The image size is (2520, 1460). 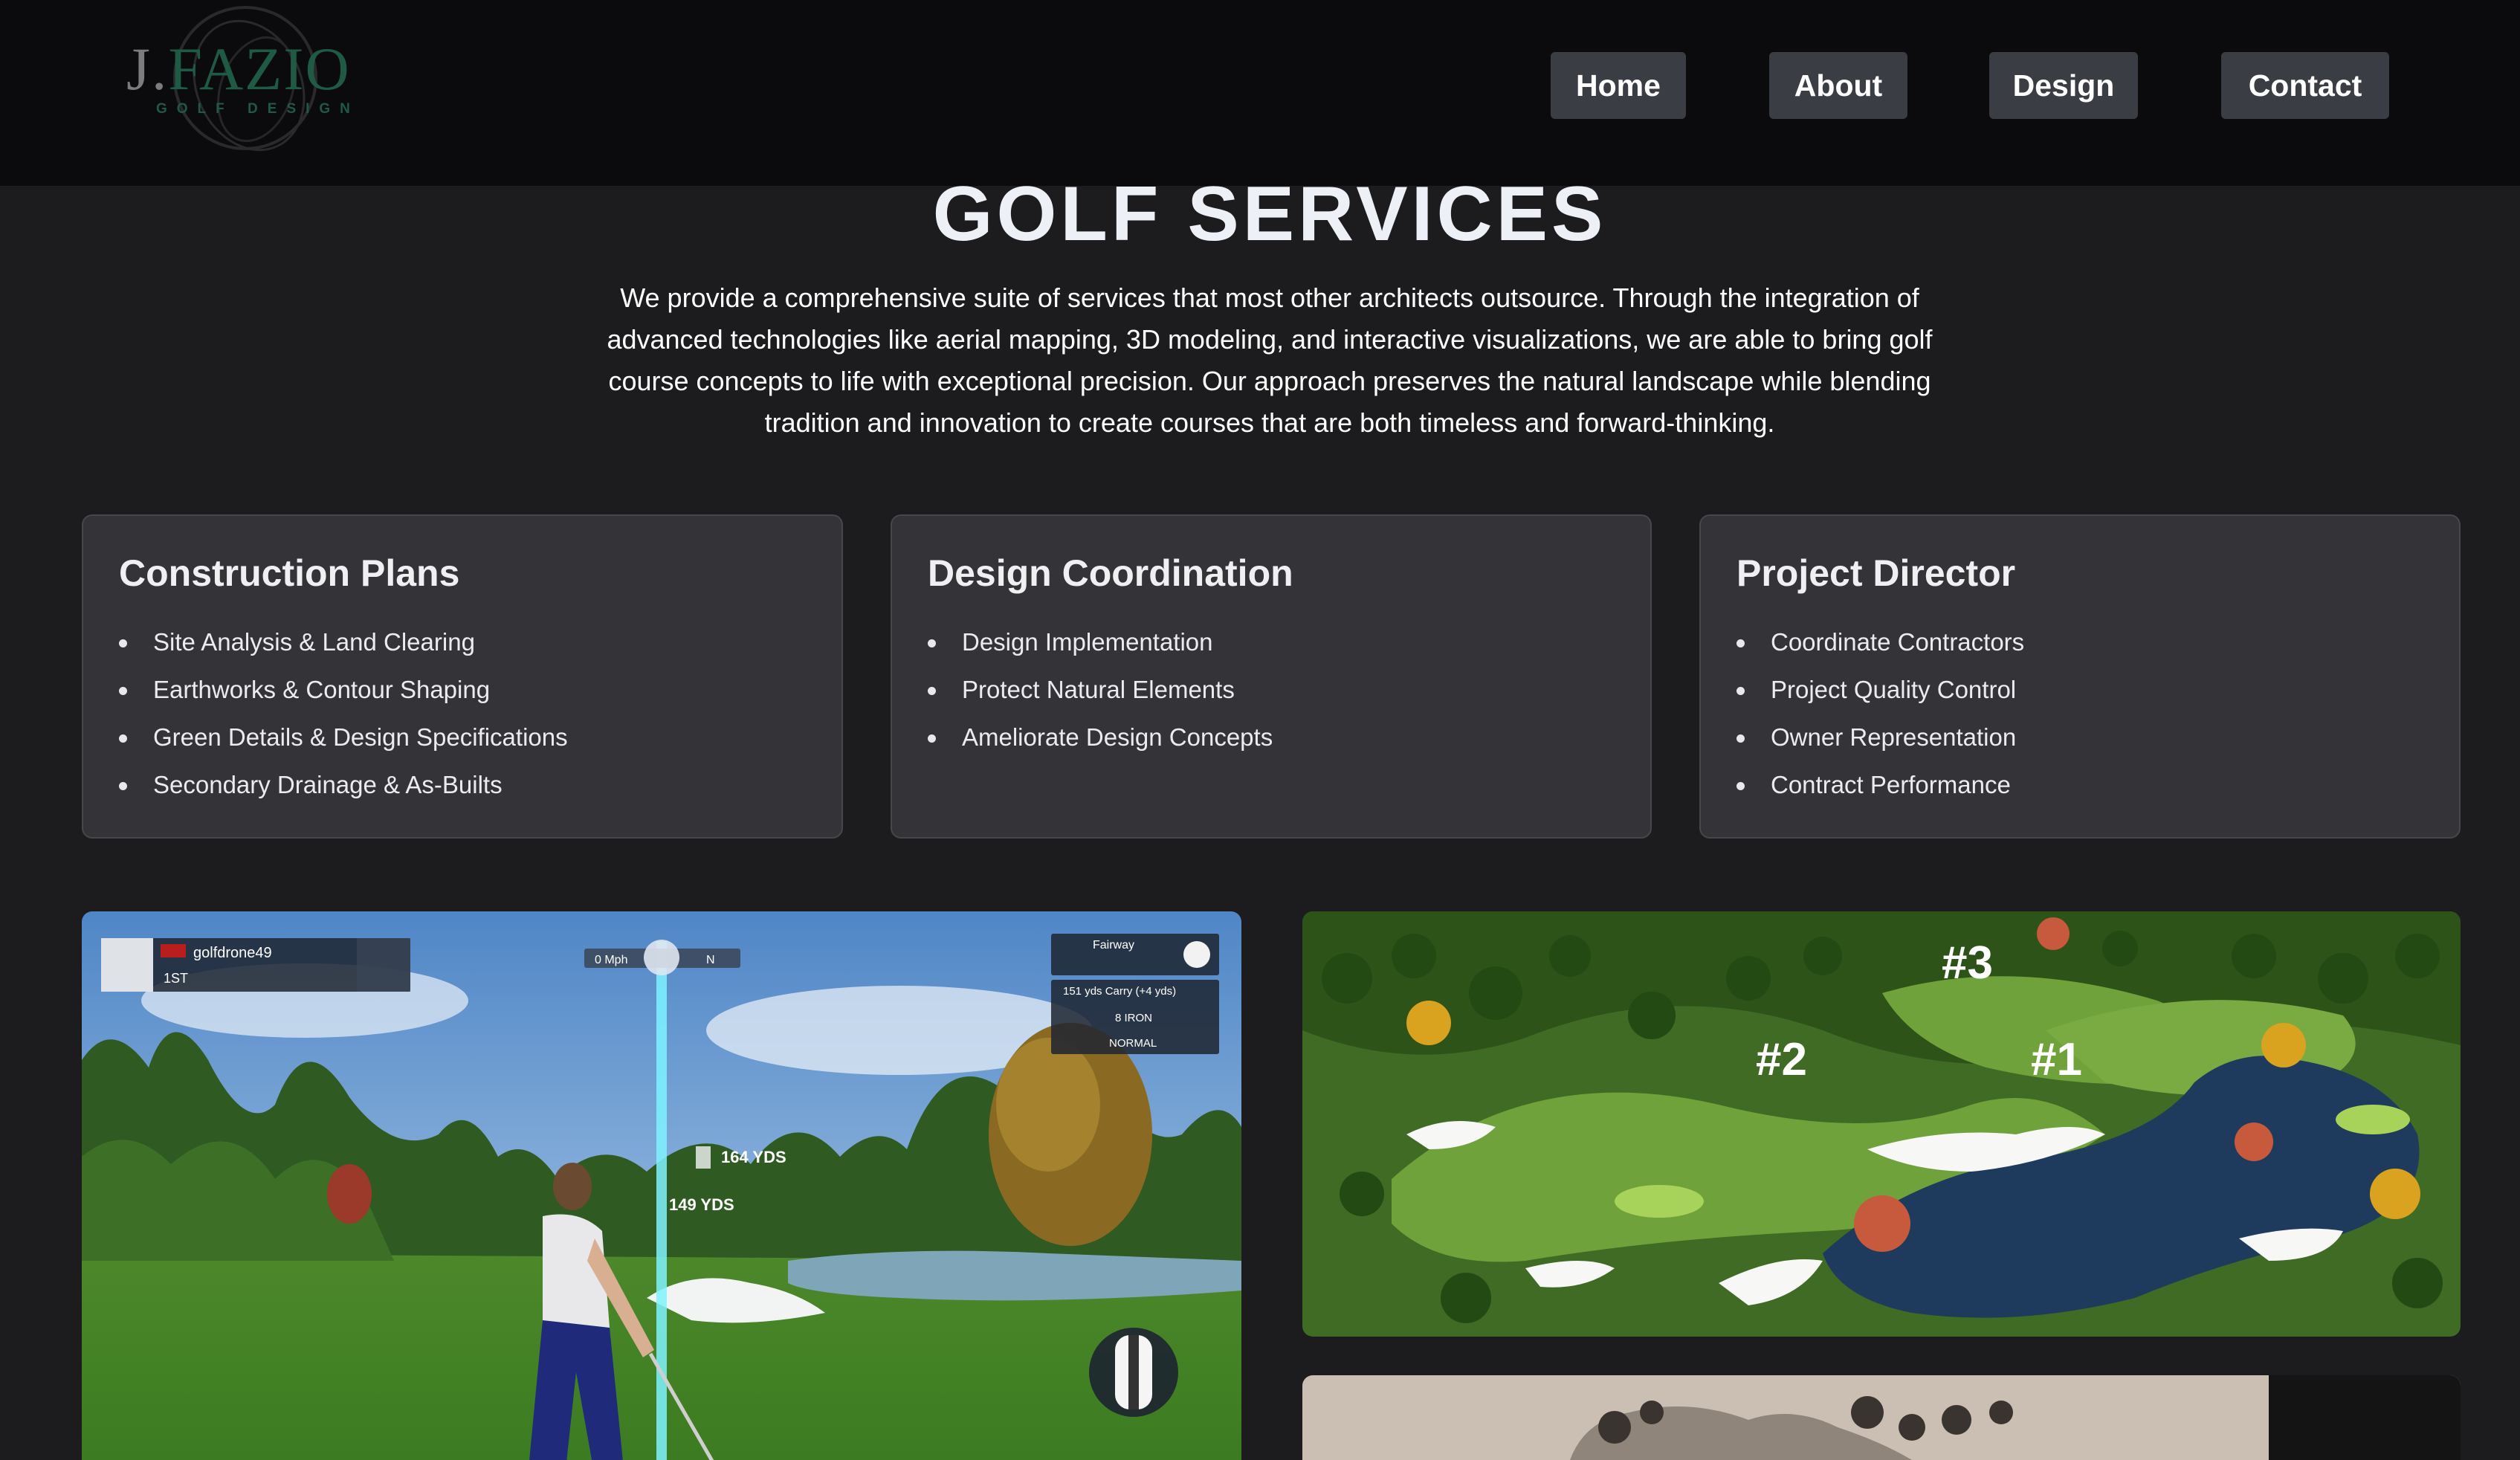 I want to click on hole-label: #1, so click(x=2057, y=1059).